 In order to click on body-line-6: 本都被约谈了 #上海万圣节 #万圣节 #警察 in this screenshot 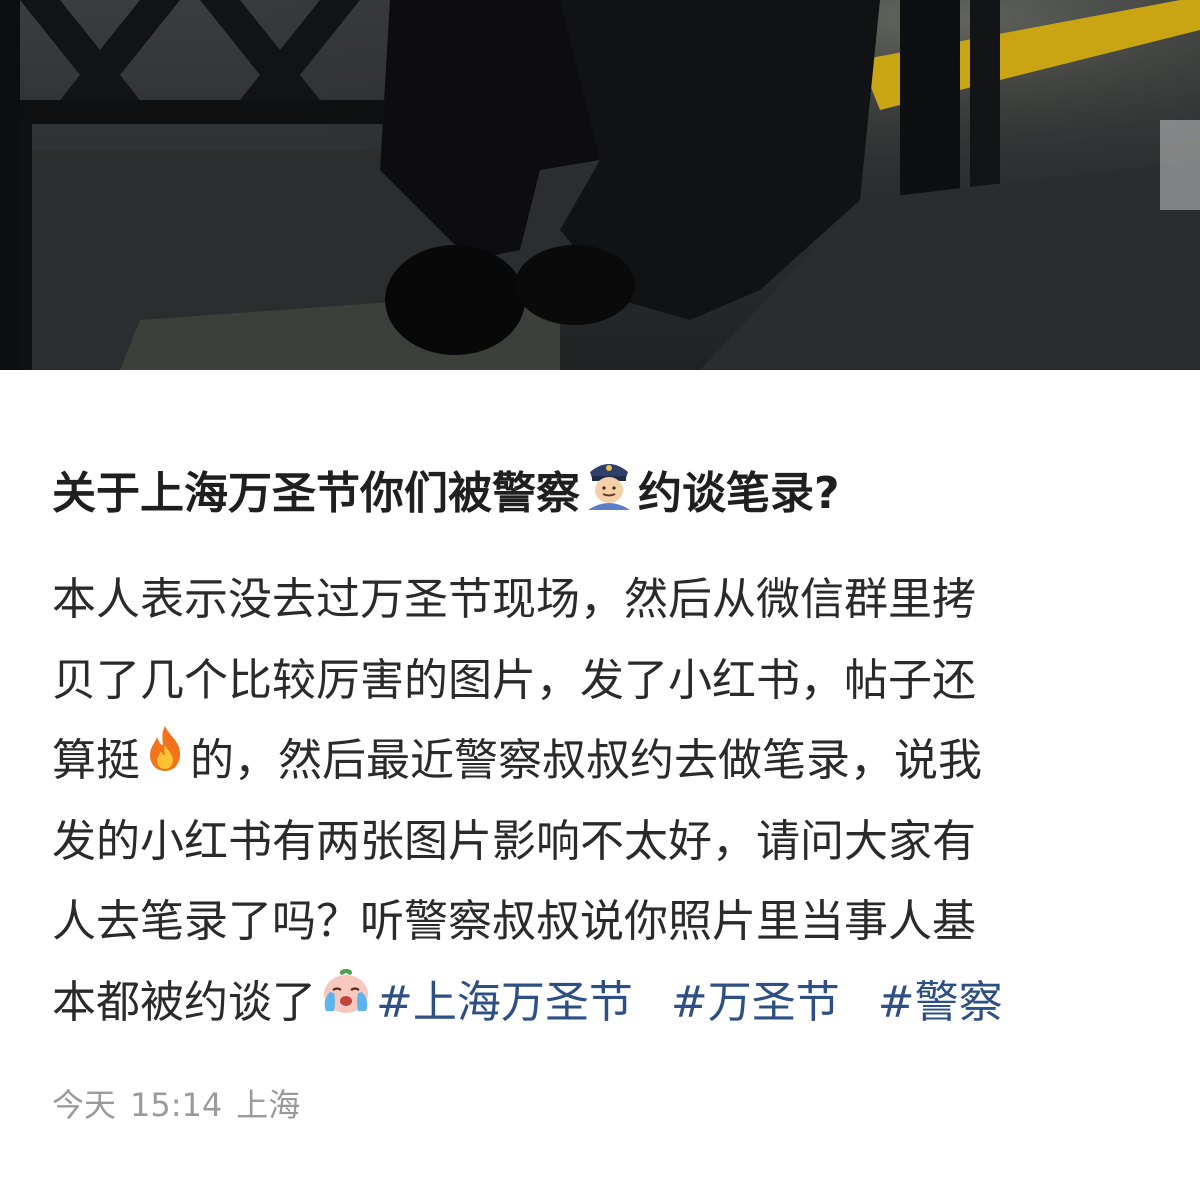, I will do `click(602, 1003)`.